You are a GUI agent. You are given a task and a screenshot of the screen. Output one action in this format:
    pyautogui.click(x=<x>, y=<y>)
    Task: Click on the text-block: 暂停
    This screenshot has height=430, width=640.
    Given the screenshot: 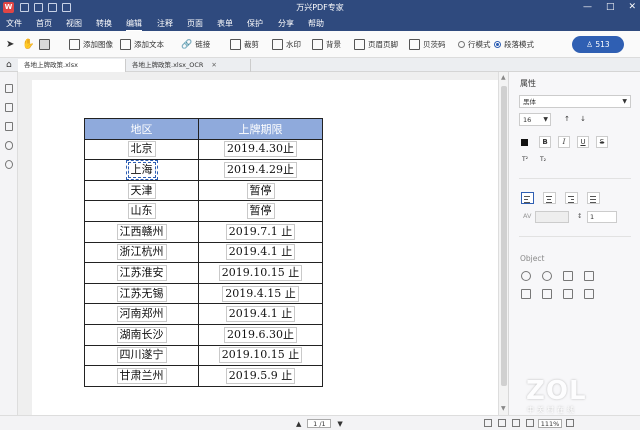 What is the action you would take?
    pyautogui.click(x=260, y=211)
    